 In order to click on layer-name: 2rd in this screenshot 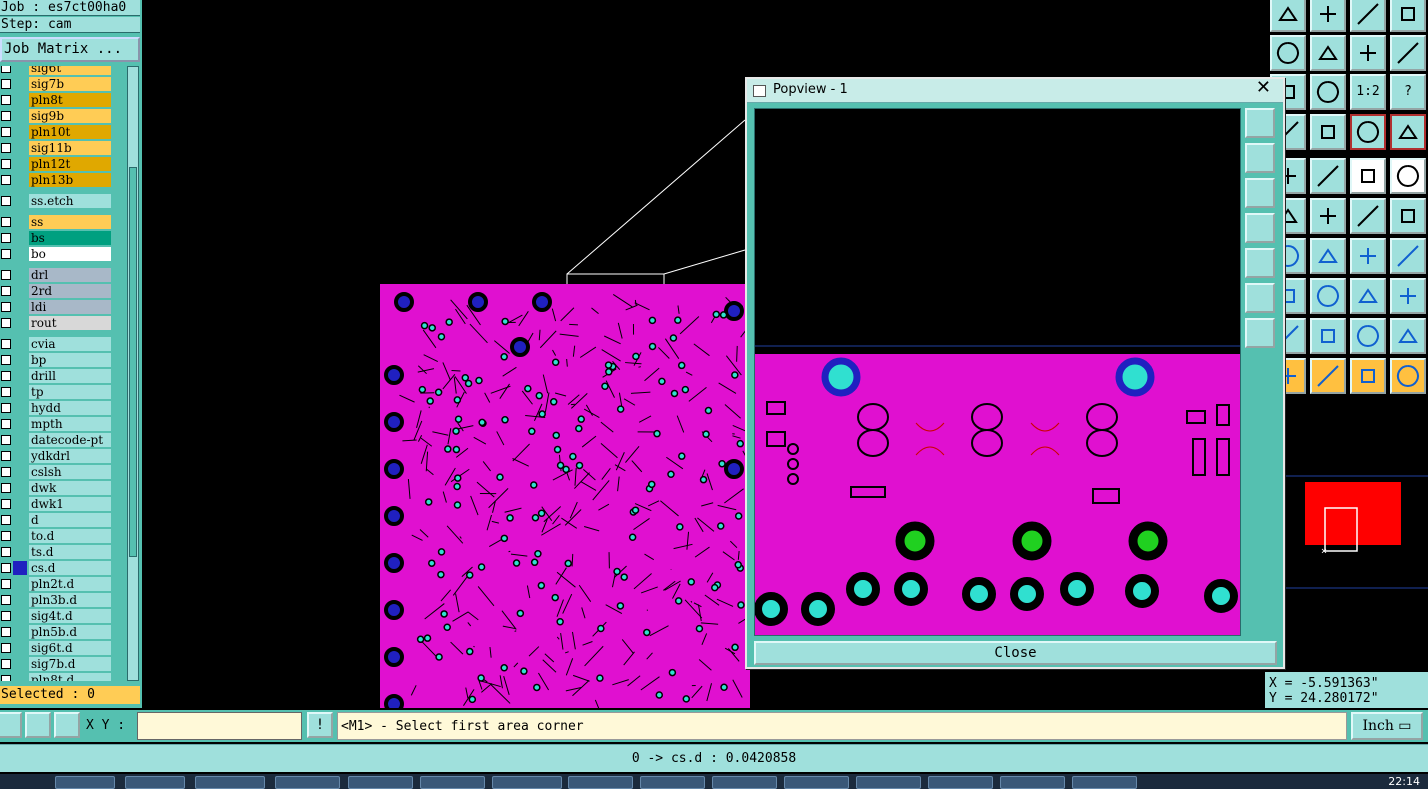, I will do `click(70, 291)`.